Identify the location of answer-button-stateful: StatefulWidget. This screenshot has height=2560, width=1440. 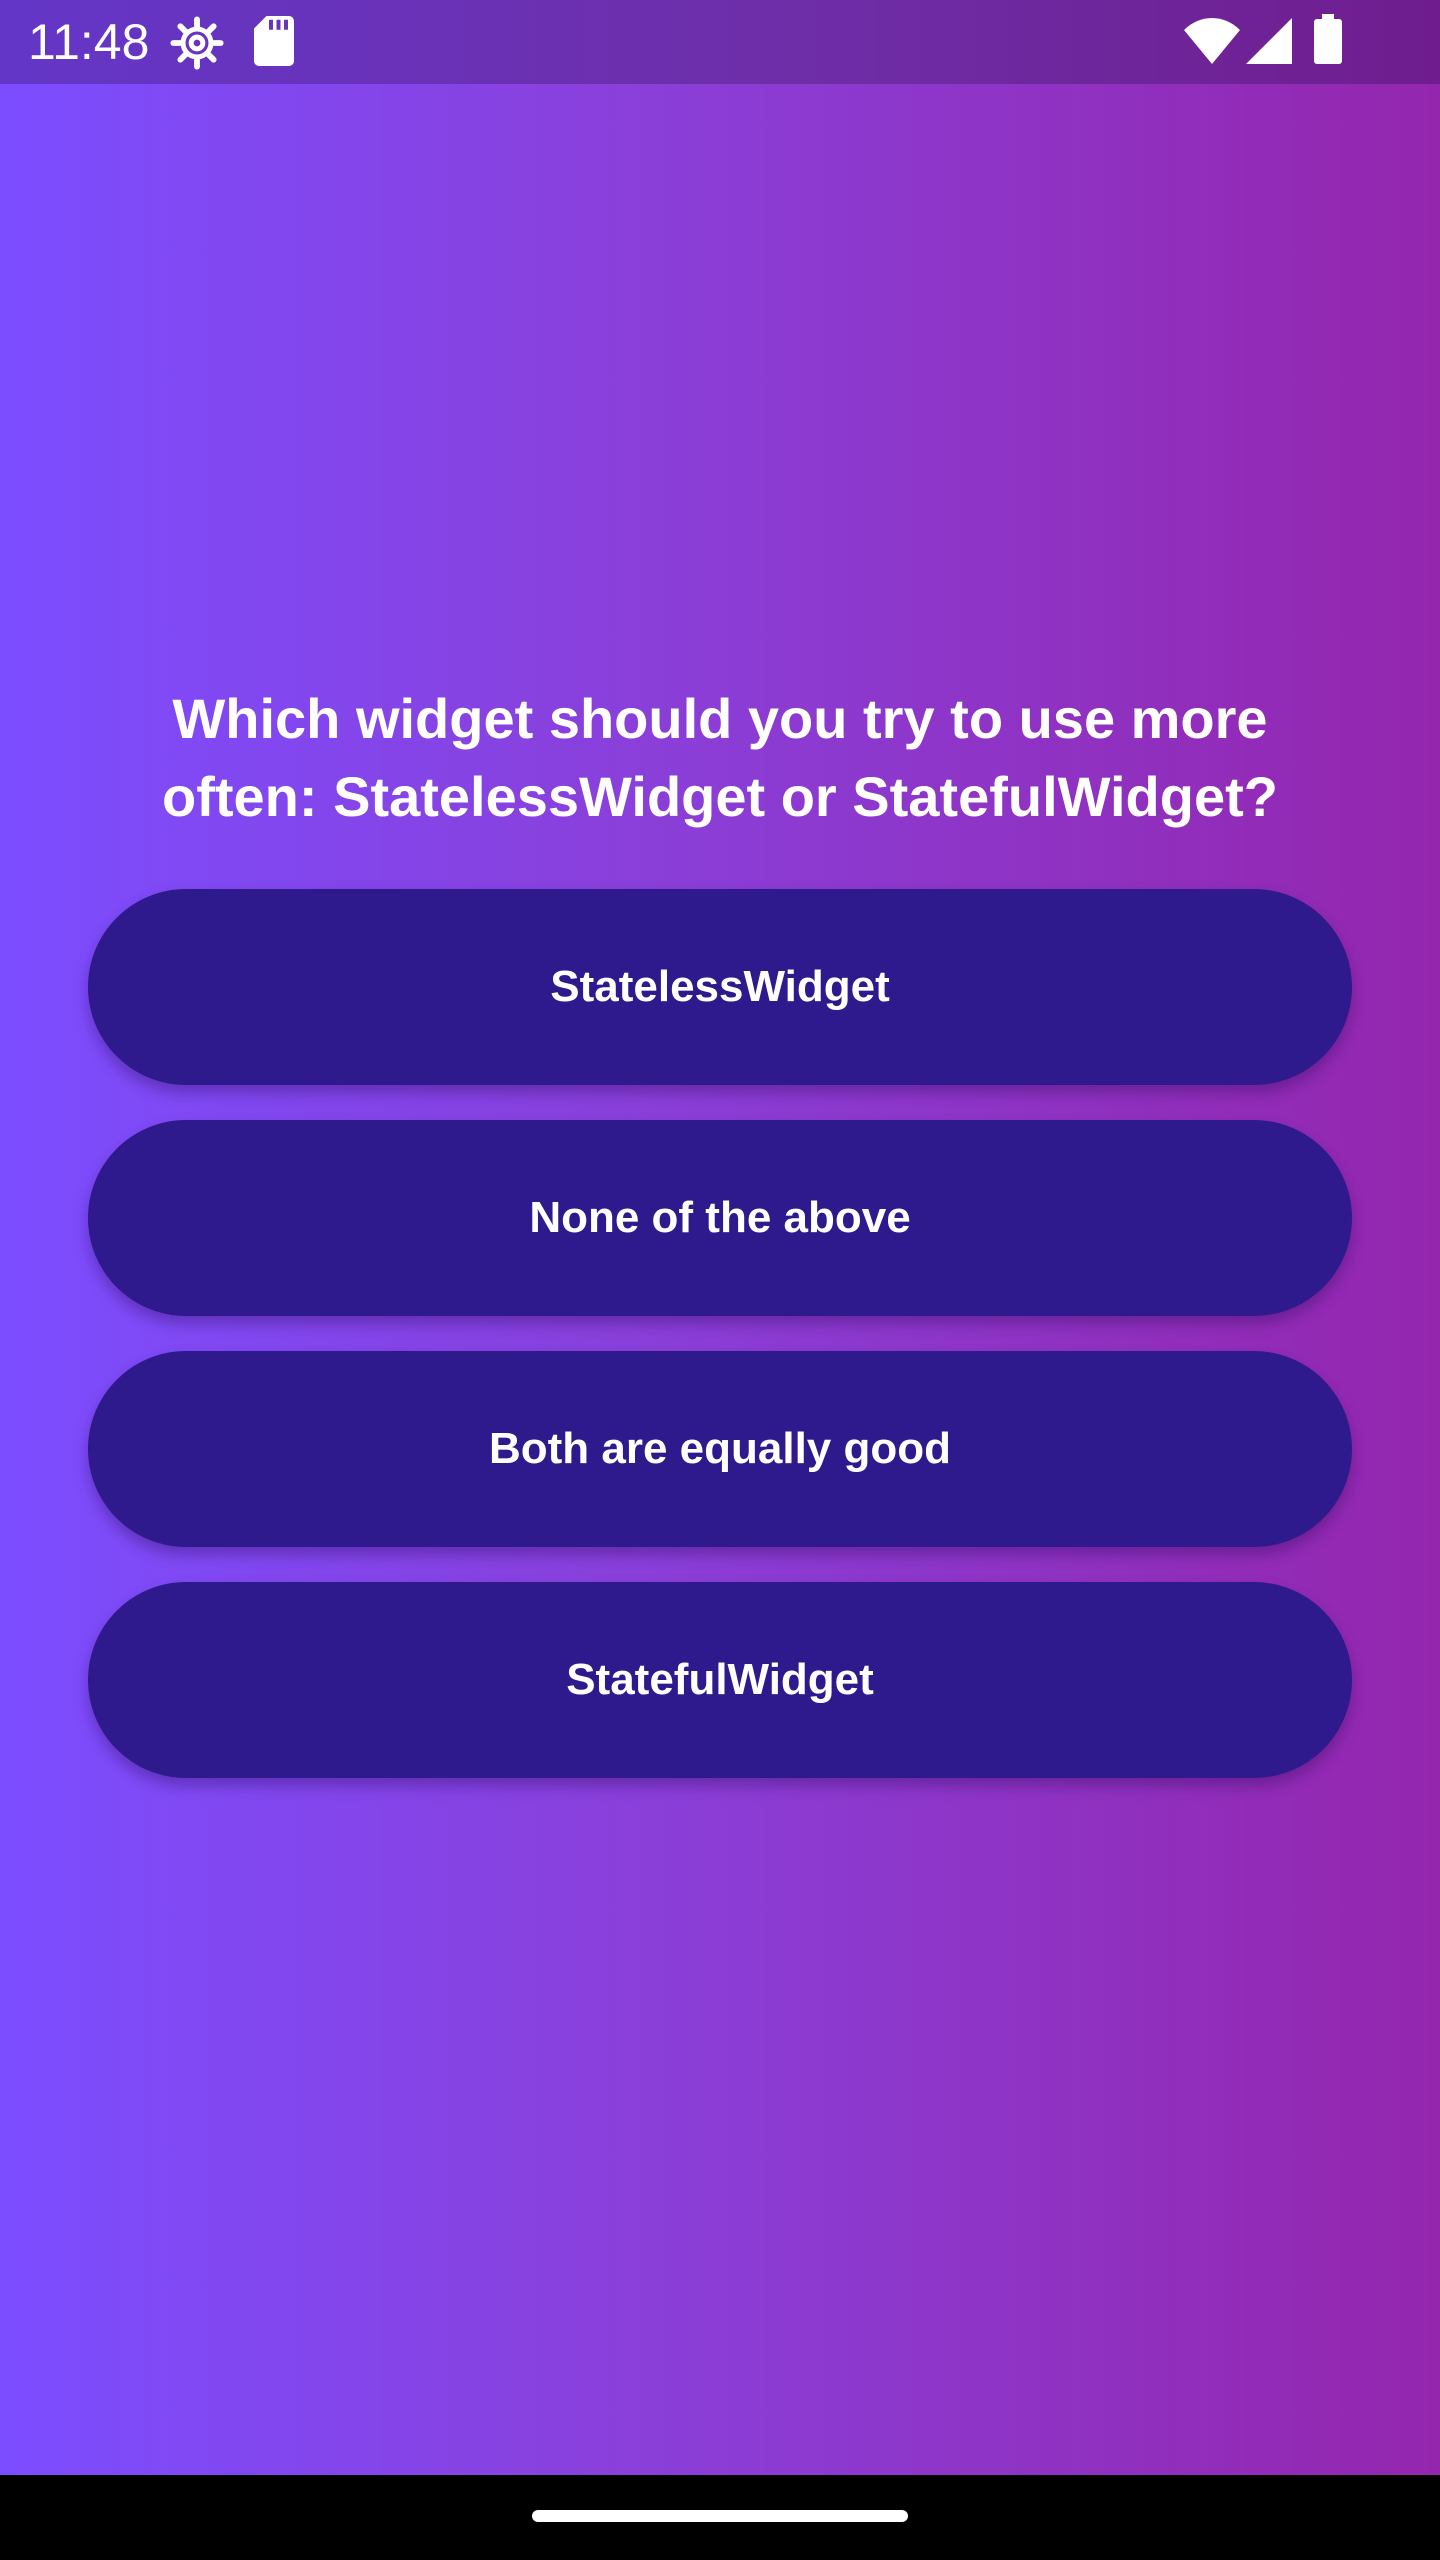
(720, 1680).